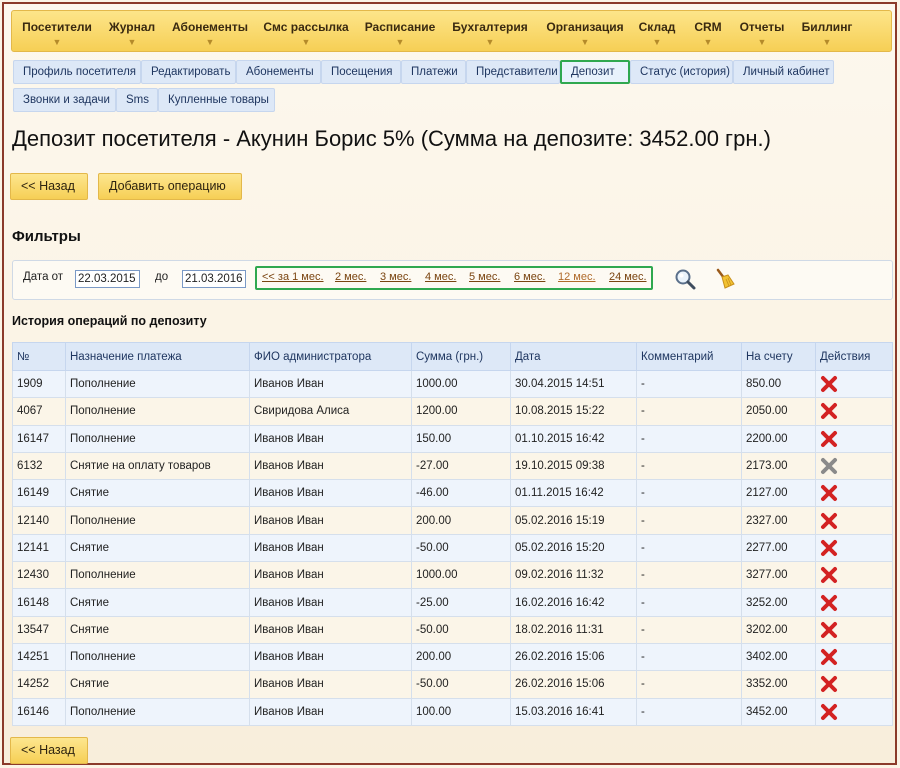 The width and height of the screenshot is (900, 768). What do you see at coordinates (827, 31) in the screenshot?
I see `menu-item-billing: Биллинг ▼` at bounding box center [827, 31].